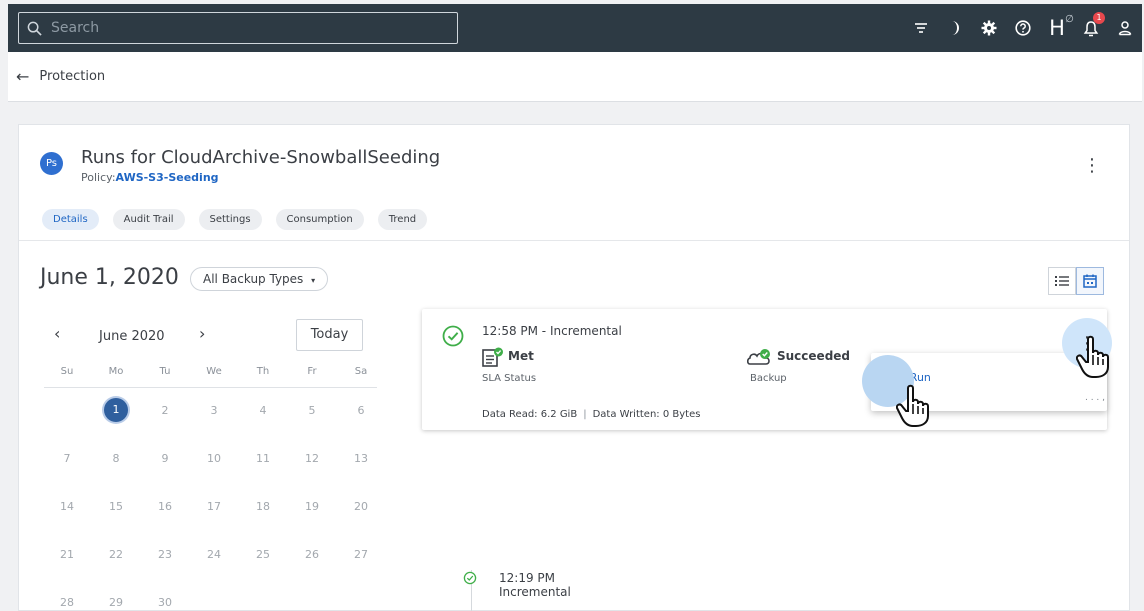 The width and height of the screenshot is (1144, 611). What do you see at coordinates (312, 371) in the screenshot?
I see `weekday-label: Fr` at bounding box center [312, 371].